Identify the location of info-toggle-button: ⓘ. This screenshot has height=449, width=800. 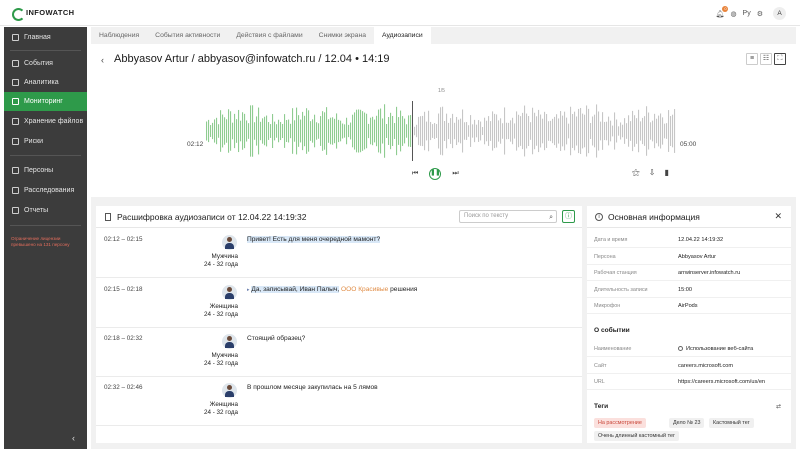
(568, 216).